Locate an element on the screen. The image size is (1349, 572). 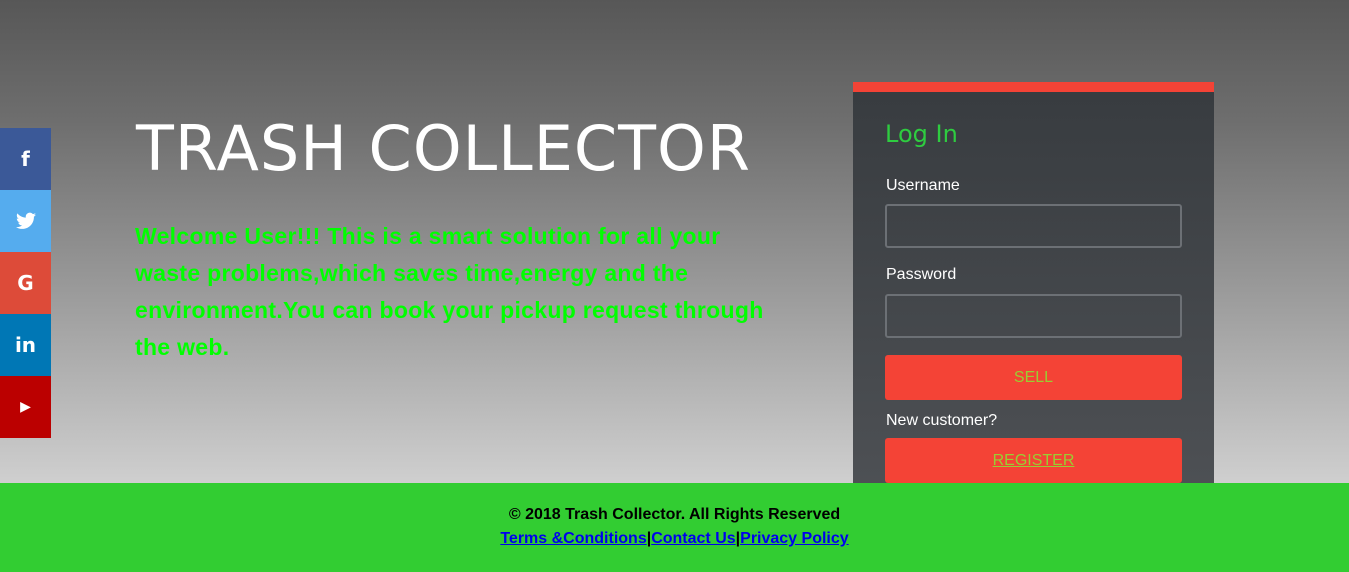
youtube-icon: ▶ is located at coordinates (25, 407).